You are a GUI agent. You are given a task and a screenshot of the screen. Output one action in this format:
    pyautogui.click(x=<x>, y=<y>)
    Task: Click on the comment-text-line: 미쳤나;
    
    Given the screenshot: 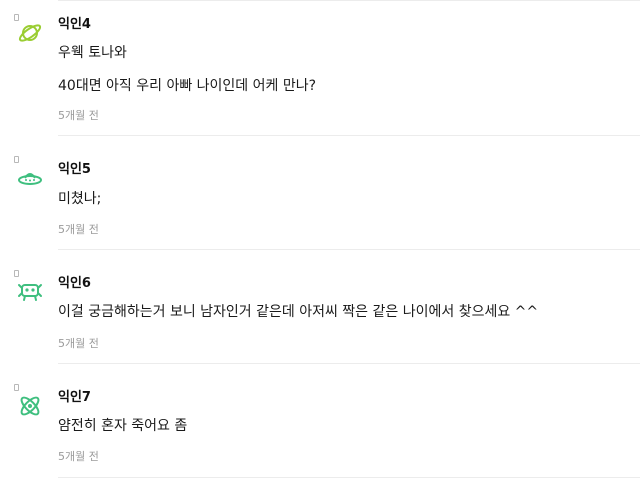 What is the action you would take?
    pyautogui.click(x=80, y=199)
    